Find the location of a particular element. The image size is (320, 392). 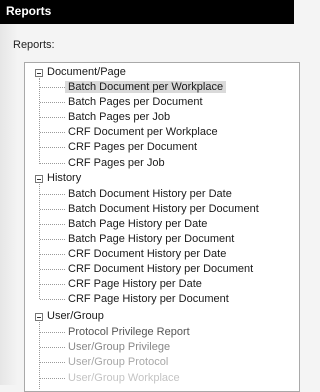

tree-group-user-group: User/Group is located at coordinates (75, 316).